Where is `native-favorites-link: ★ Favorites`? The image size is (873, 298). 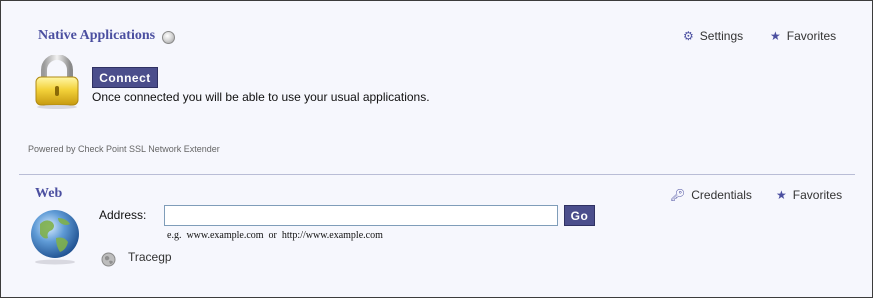 native-favorites-link: ★ Favorites is located at coordinates (803, 36).